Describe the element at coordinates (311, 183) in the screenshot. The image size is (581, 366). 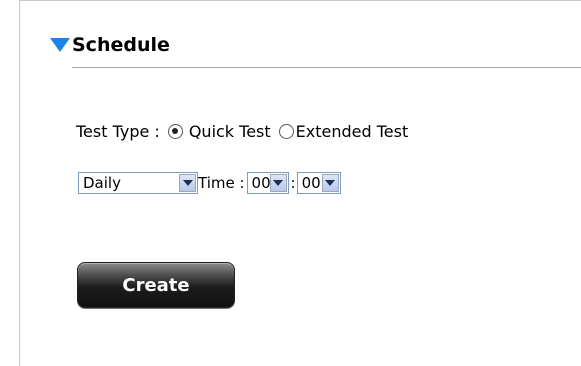
I see `minute-value: 00` at that location.